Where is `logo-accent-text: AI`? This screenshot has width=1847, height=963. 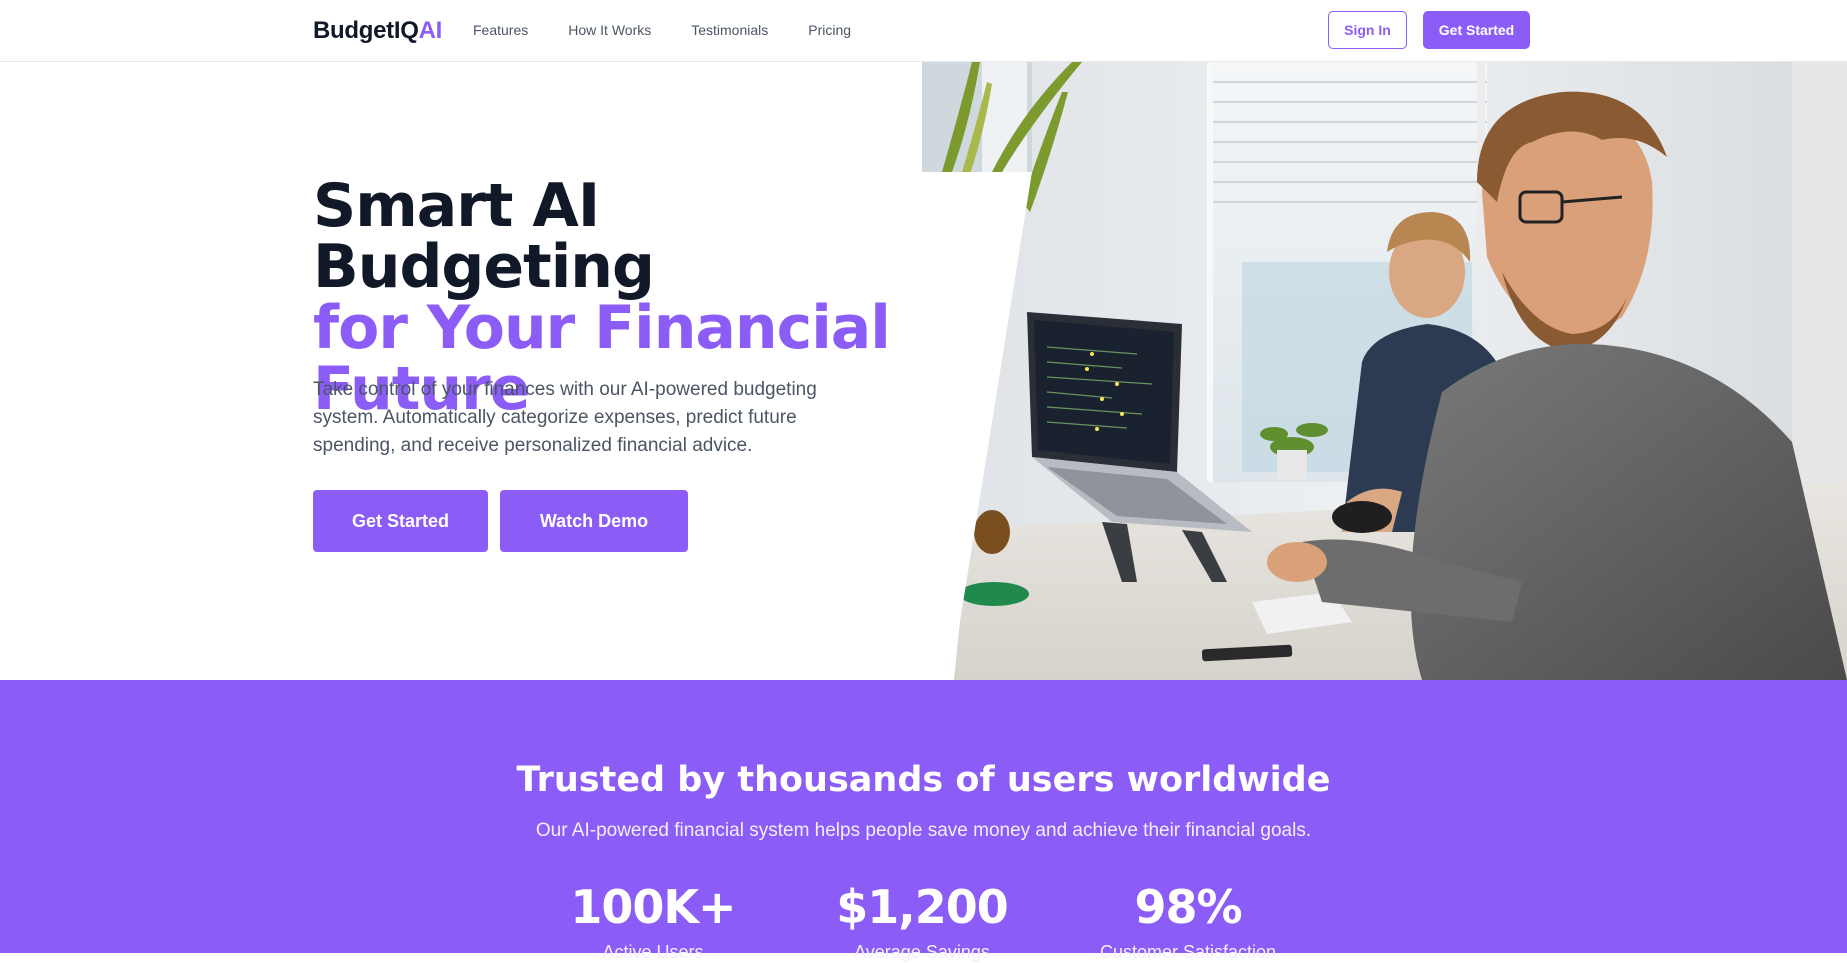 logo-accent-text: AI is located at coordinates (430, 30).